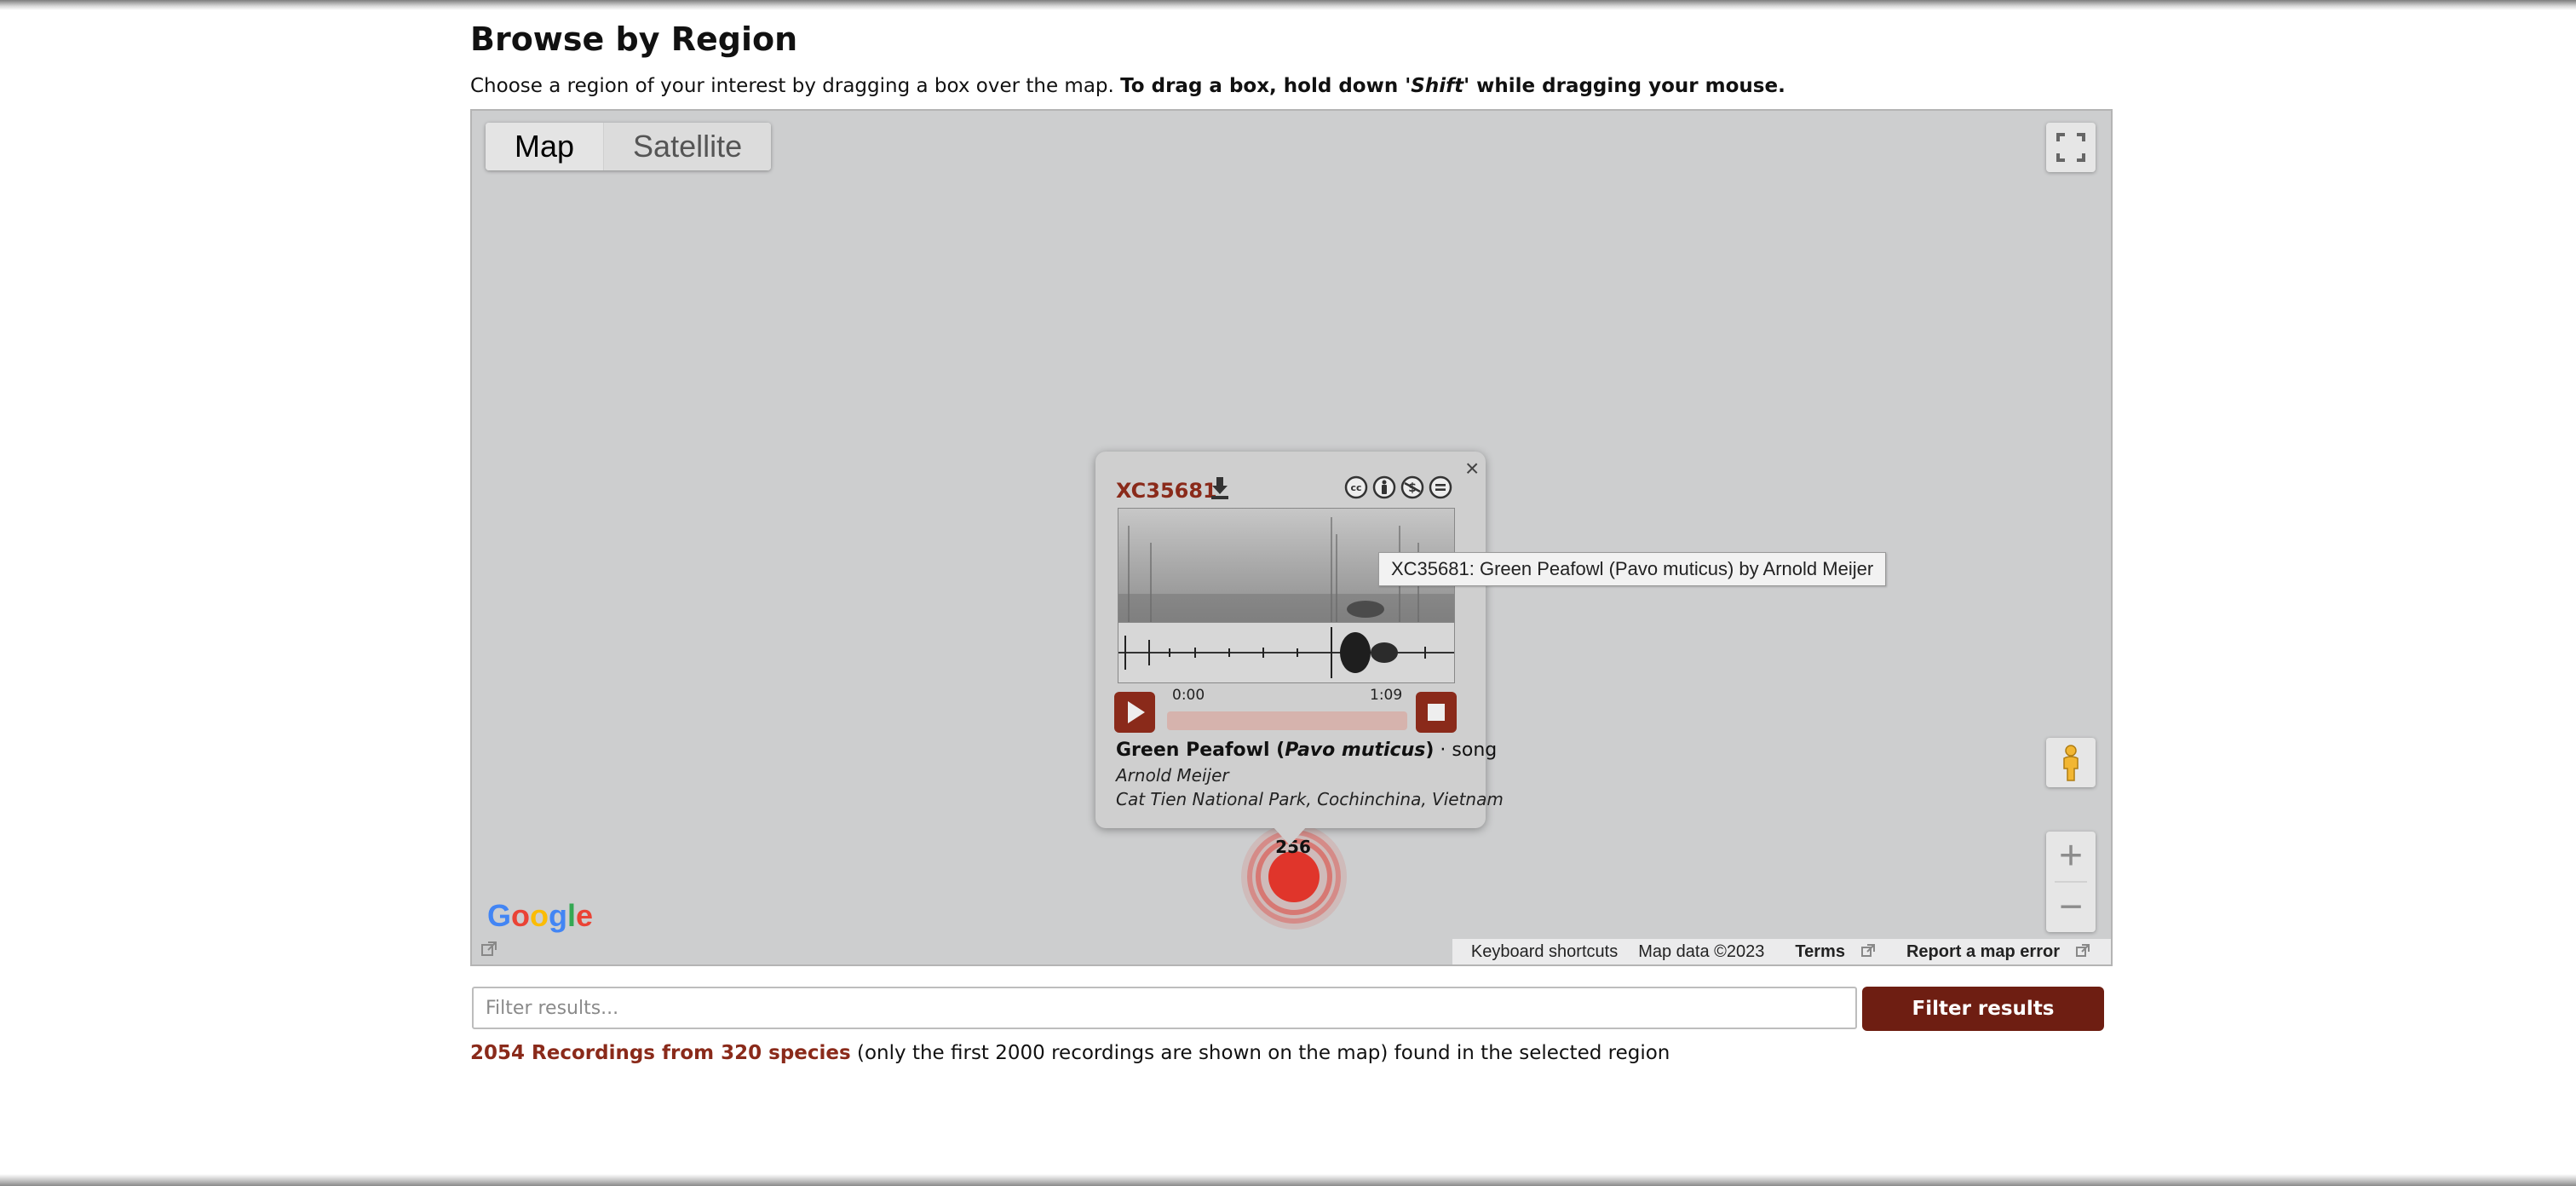  What do you see at coordinates (1290, 835) in the screenshot?
I see `popup-tail` at bounding box center [1290, 835].